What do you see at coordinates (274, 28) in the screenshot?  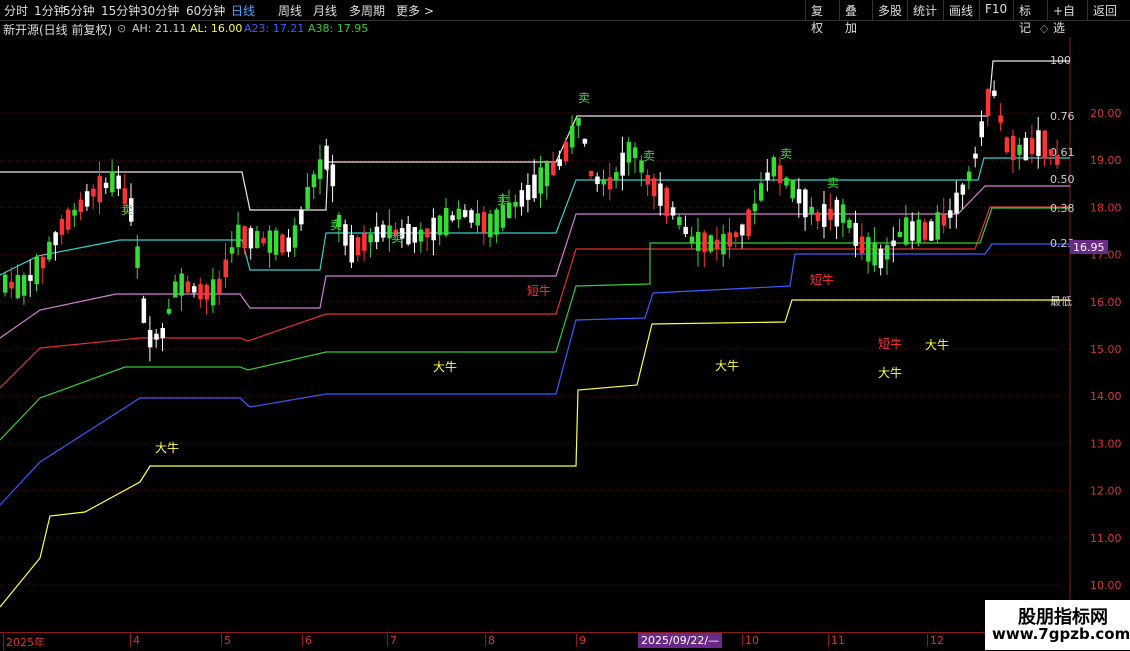 I see `a23-value: A23: 17.21` at bounding box center [274, 28].